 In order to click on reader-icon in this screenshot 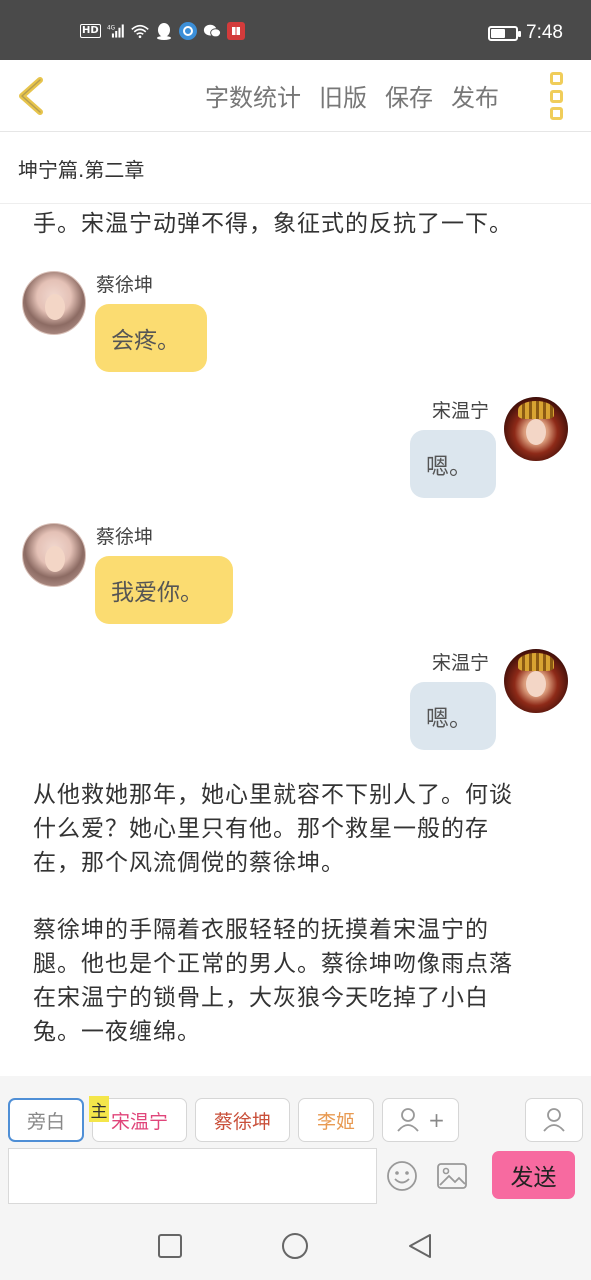, I will do `click(235, 31)`.